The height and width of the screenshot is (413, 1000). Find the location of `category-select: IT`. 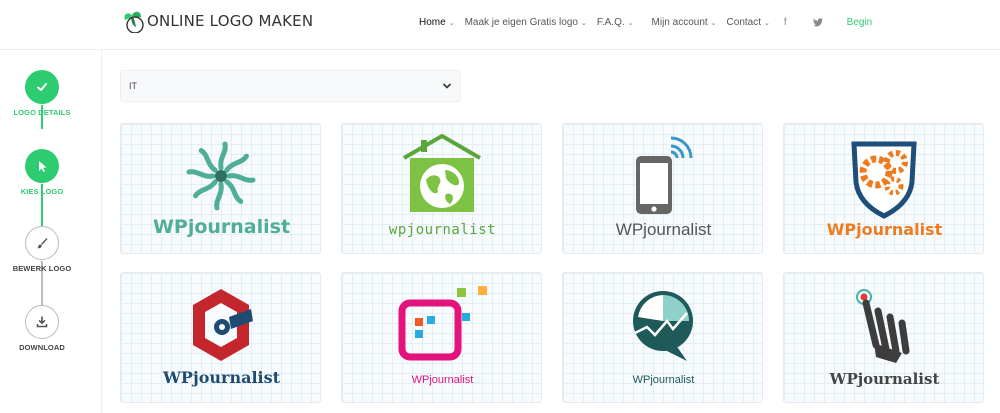

category-select: IT is located at coordinates (290, 86).